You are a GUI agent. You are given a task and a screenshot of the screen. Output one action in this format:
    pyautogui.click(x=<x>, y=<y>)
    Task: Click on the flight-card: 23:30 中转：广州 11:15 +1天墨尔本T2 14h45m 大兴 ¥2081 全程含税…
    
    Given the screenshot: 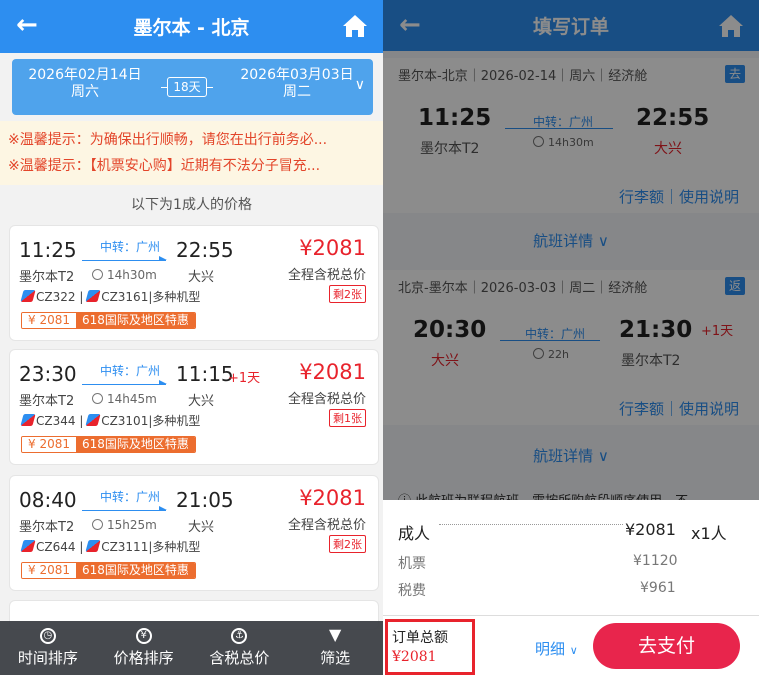 What is the action you would take?
    pyautogui.click(x=194, y=407)
    